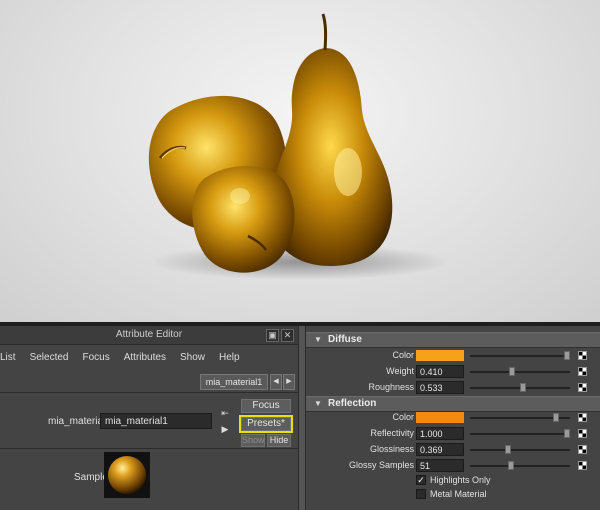 The image size is (600, 510). Describe the element at coordinates (520, 433) in the screenshot. I see `reflectivity-slider` at that location.